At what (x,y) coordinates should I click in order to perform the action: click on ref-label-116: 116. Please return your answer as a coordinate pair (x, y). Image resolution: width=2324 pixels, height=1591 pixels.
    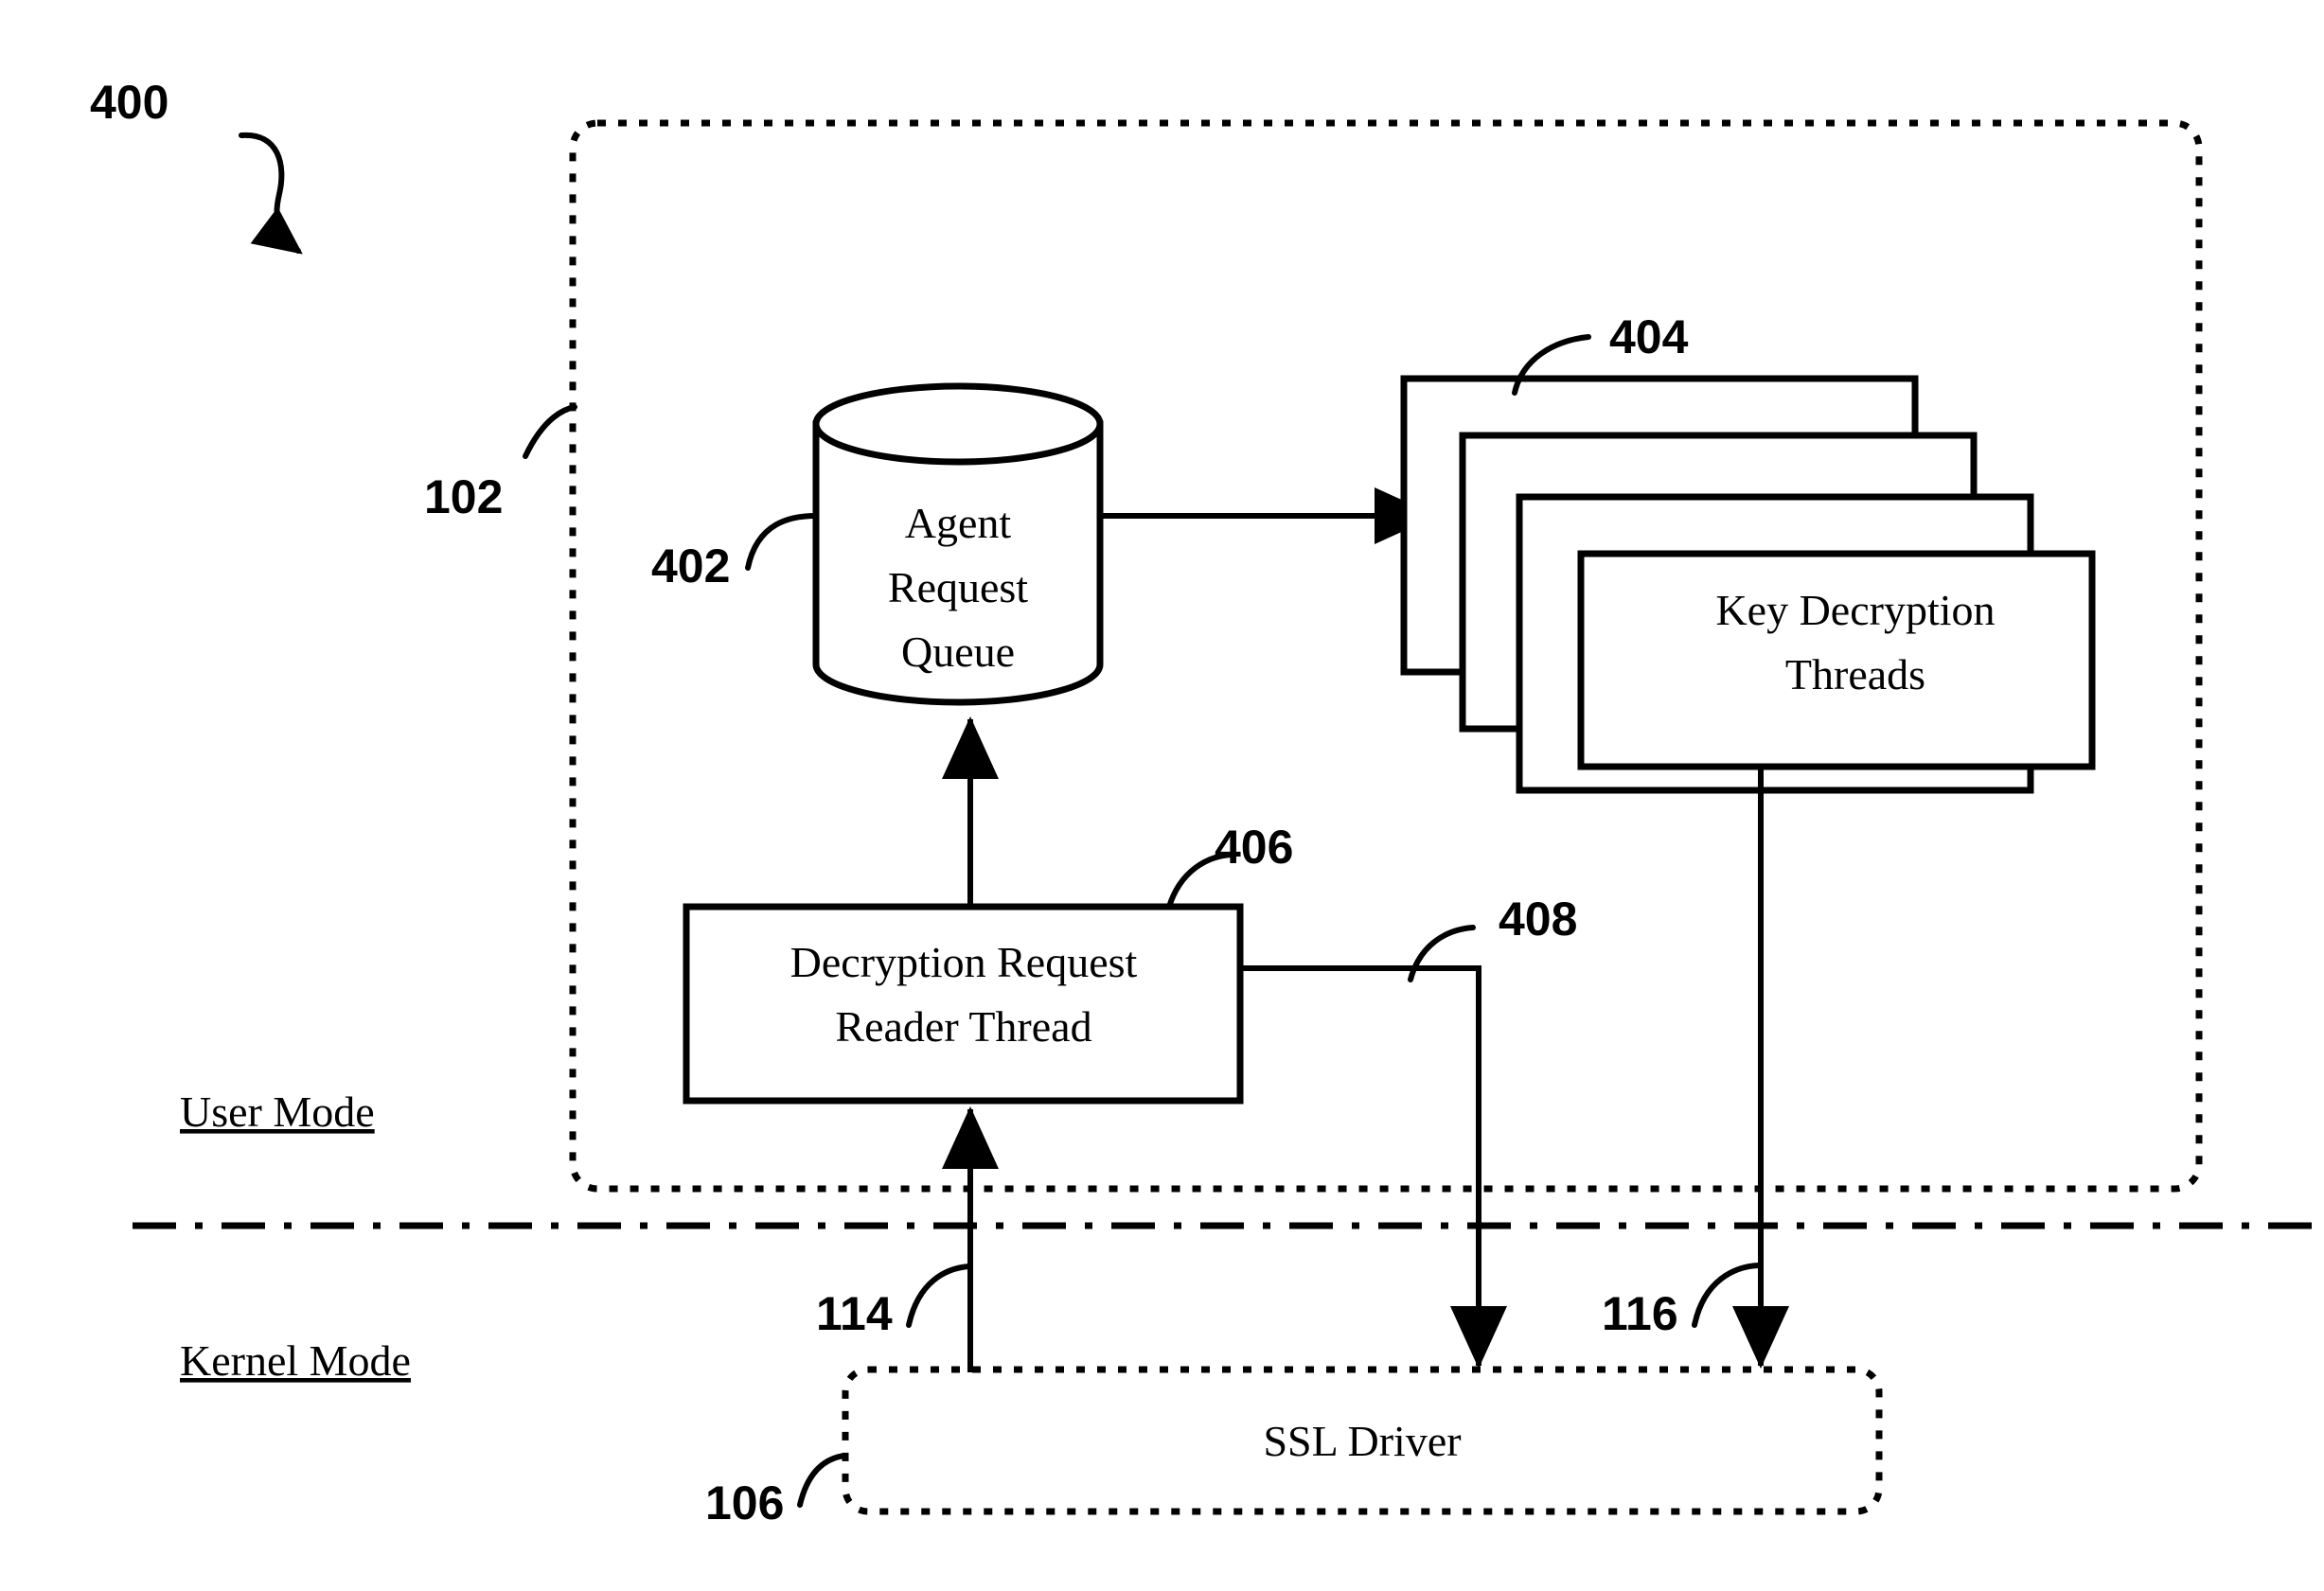
    Looking at the image, I should click on (1640, 1313).